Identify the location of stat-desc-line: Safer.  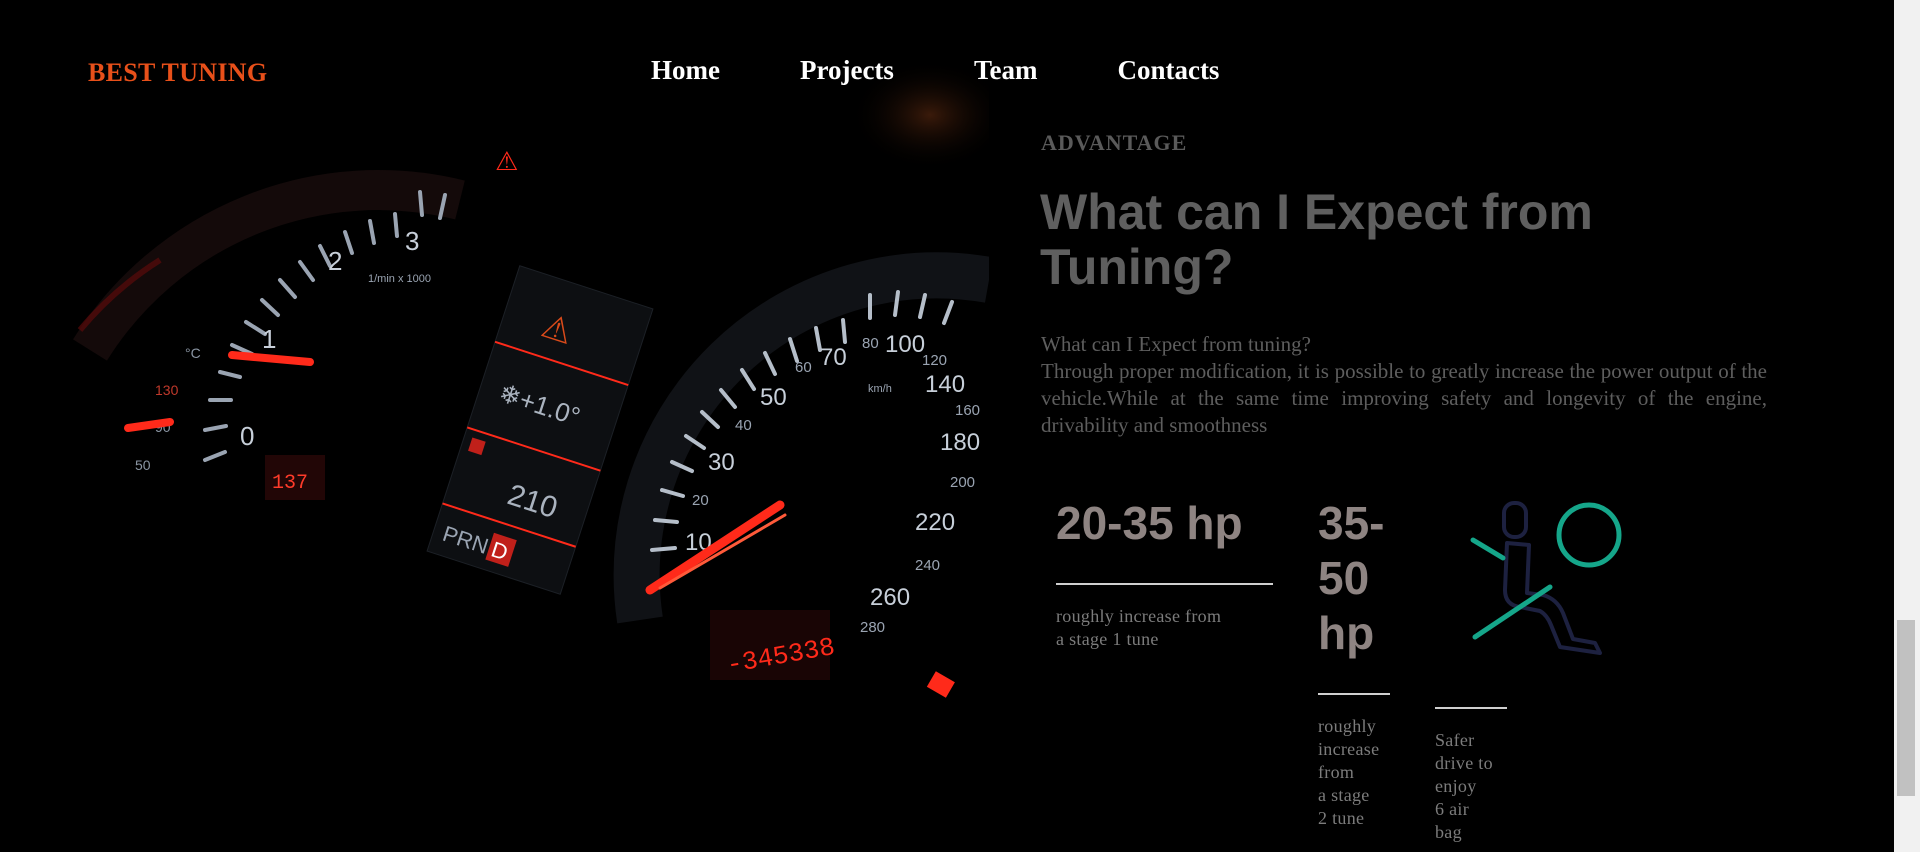
(1455, 740).